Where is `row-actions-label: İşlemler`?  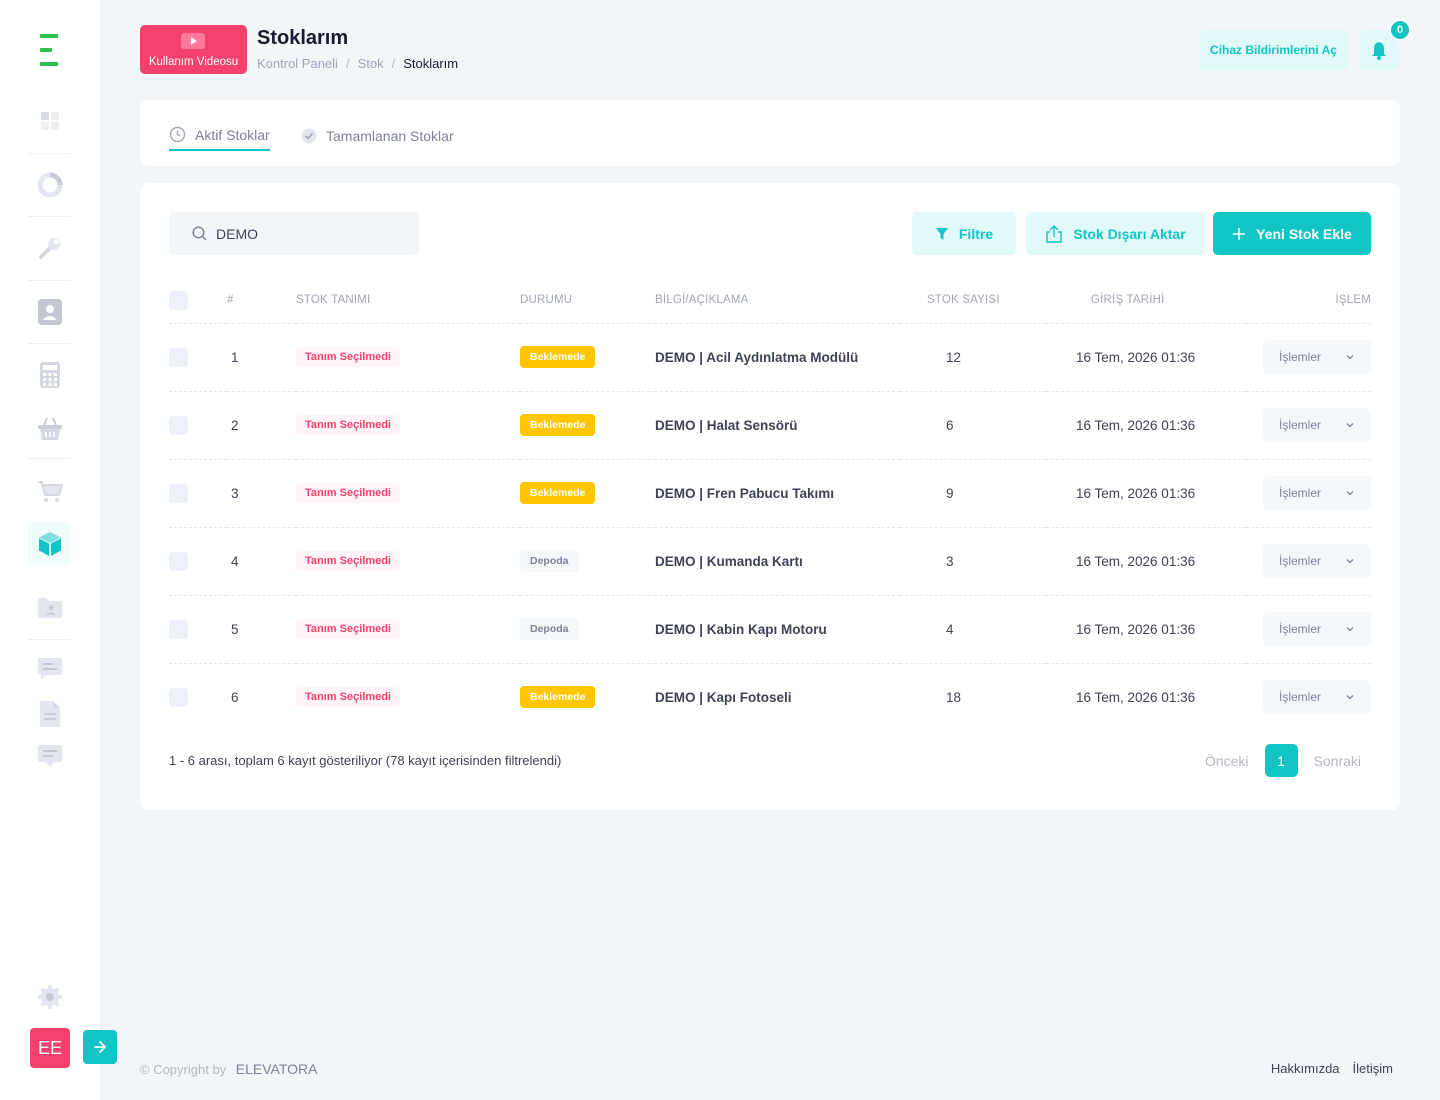
row-actions-label: İşlemler is located at coordinates (1300, 357).